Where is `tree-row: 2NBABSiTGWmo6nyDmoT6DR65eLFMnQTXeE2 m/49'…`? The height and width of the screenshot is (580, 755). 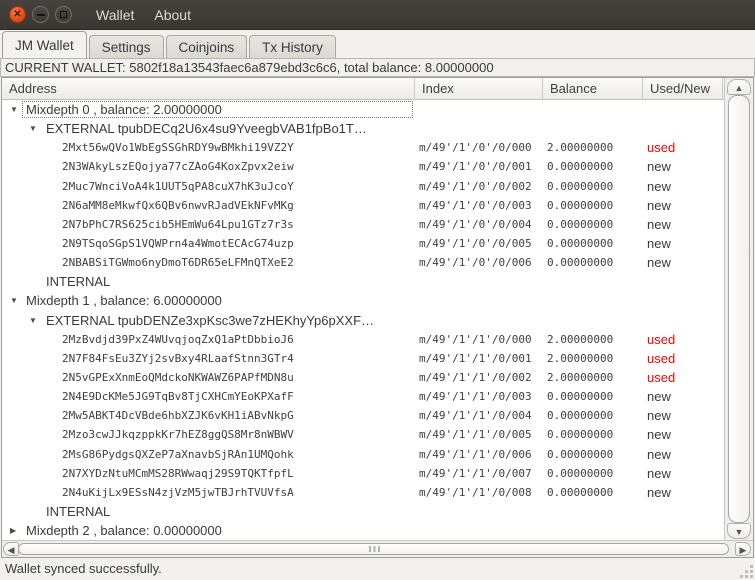
tree-row: 2NBABSiTGWmo6nyDmoT6DR65eLFMnQTXeE2 m/49'… is located at coordinates (363, 262).